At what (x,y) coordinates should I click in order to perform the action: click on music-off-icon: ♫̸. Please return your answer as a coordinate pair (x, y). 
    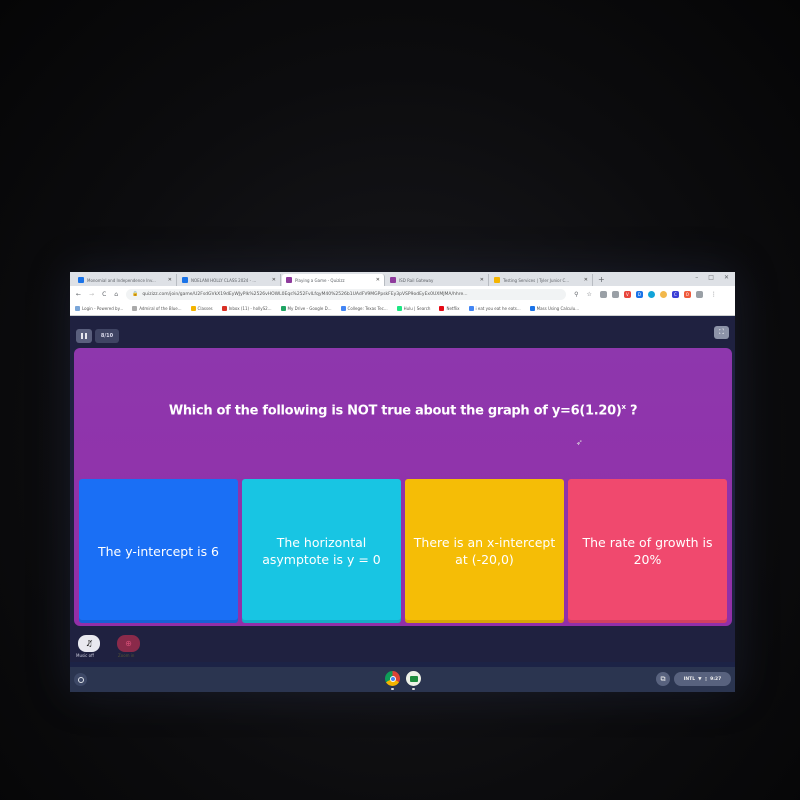
    Looking at the image, I should click on (89, 643).